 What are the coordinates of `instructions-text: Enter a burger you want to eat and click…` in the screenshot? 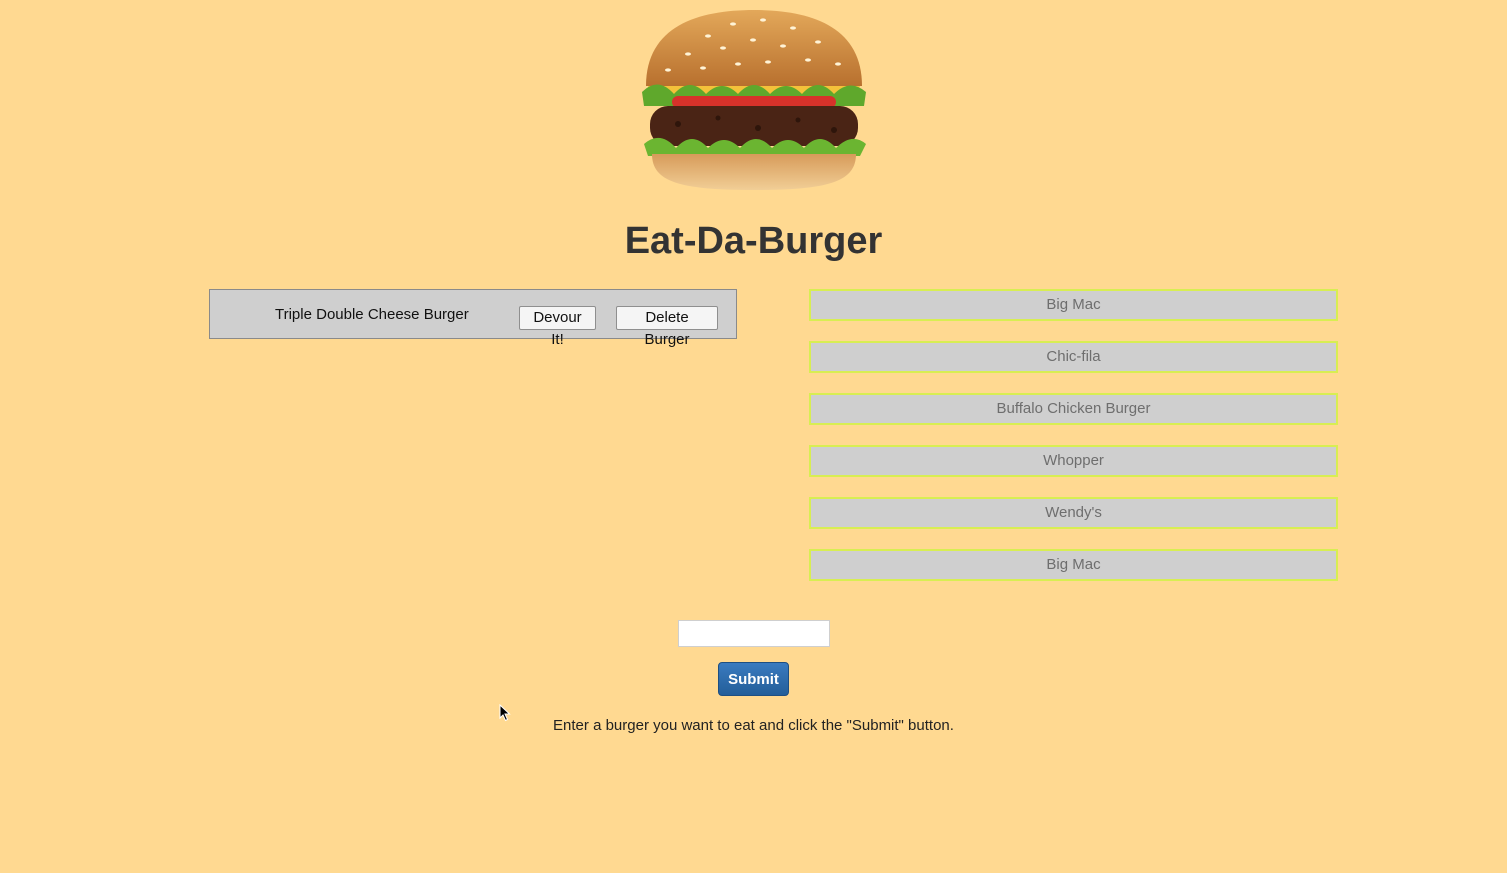 It's located at (753, 725).